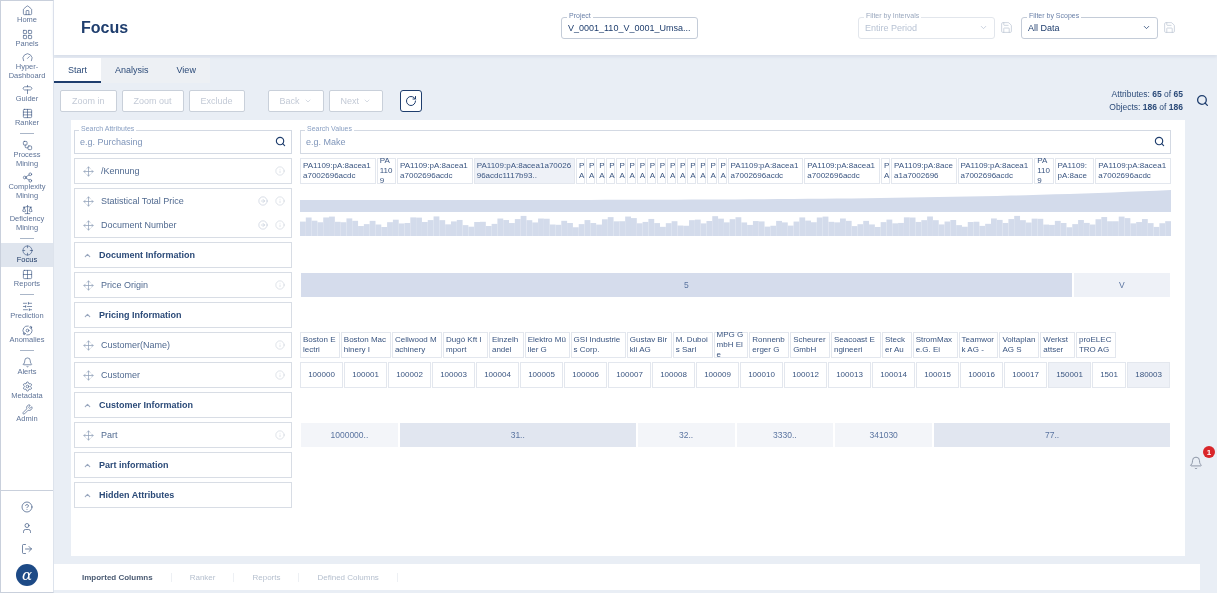 The image size is (1217, 593). Describe the element at coordinates (893, 375) in the screenshot. I see `value-cell: 100014` at that location.